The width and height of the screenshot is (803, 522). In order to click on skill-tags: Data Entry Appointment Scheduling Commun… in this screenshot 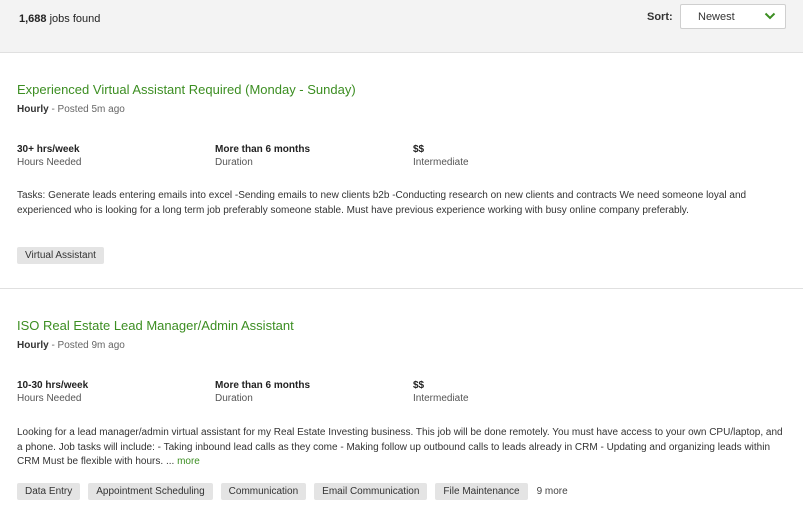, I will do `click(292, 491)`.